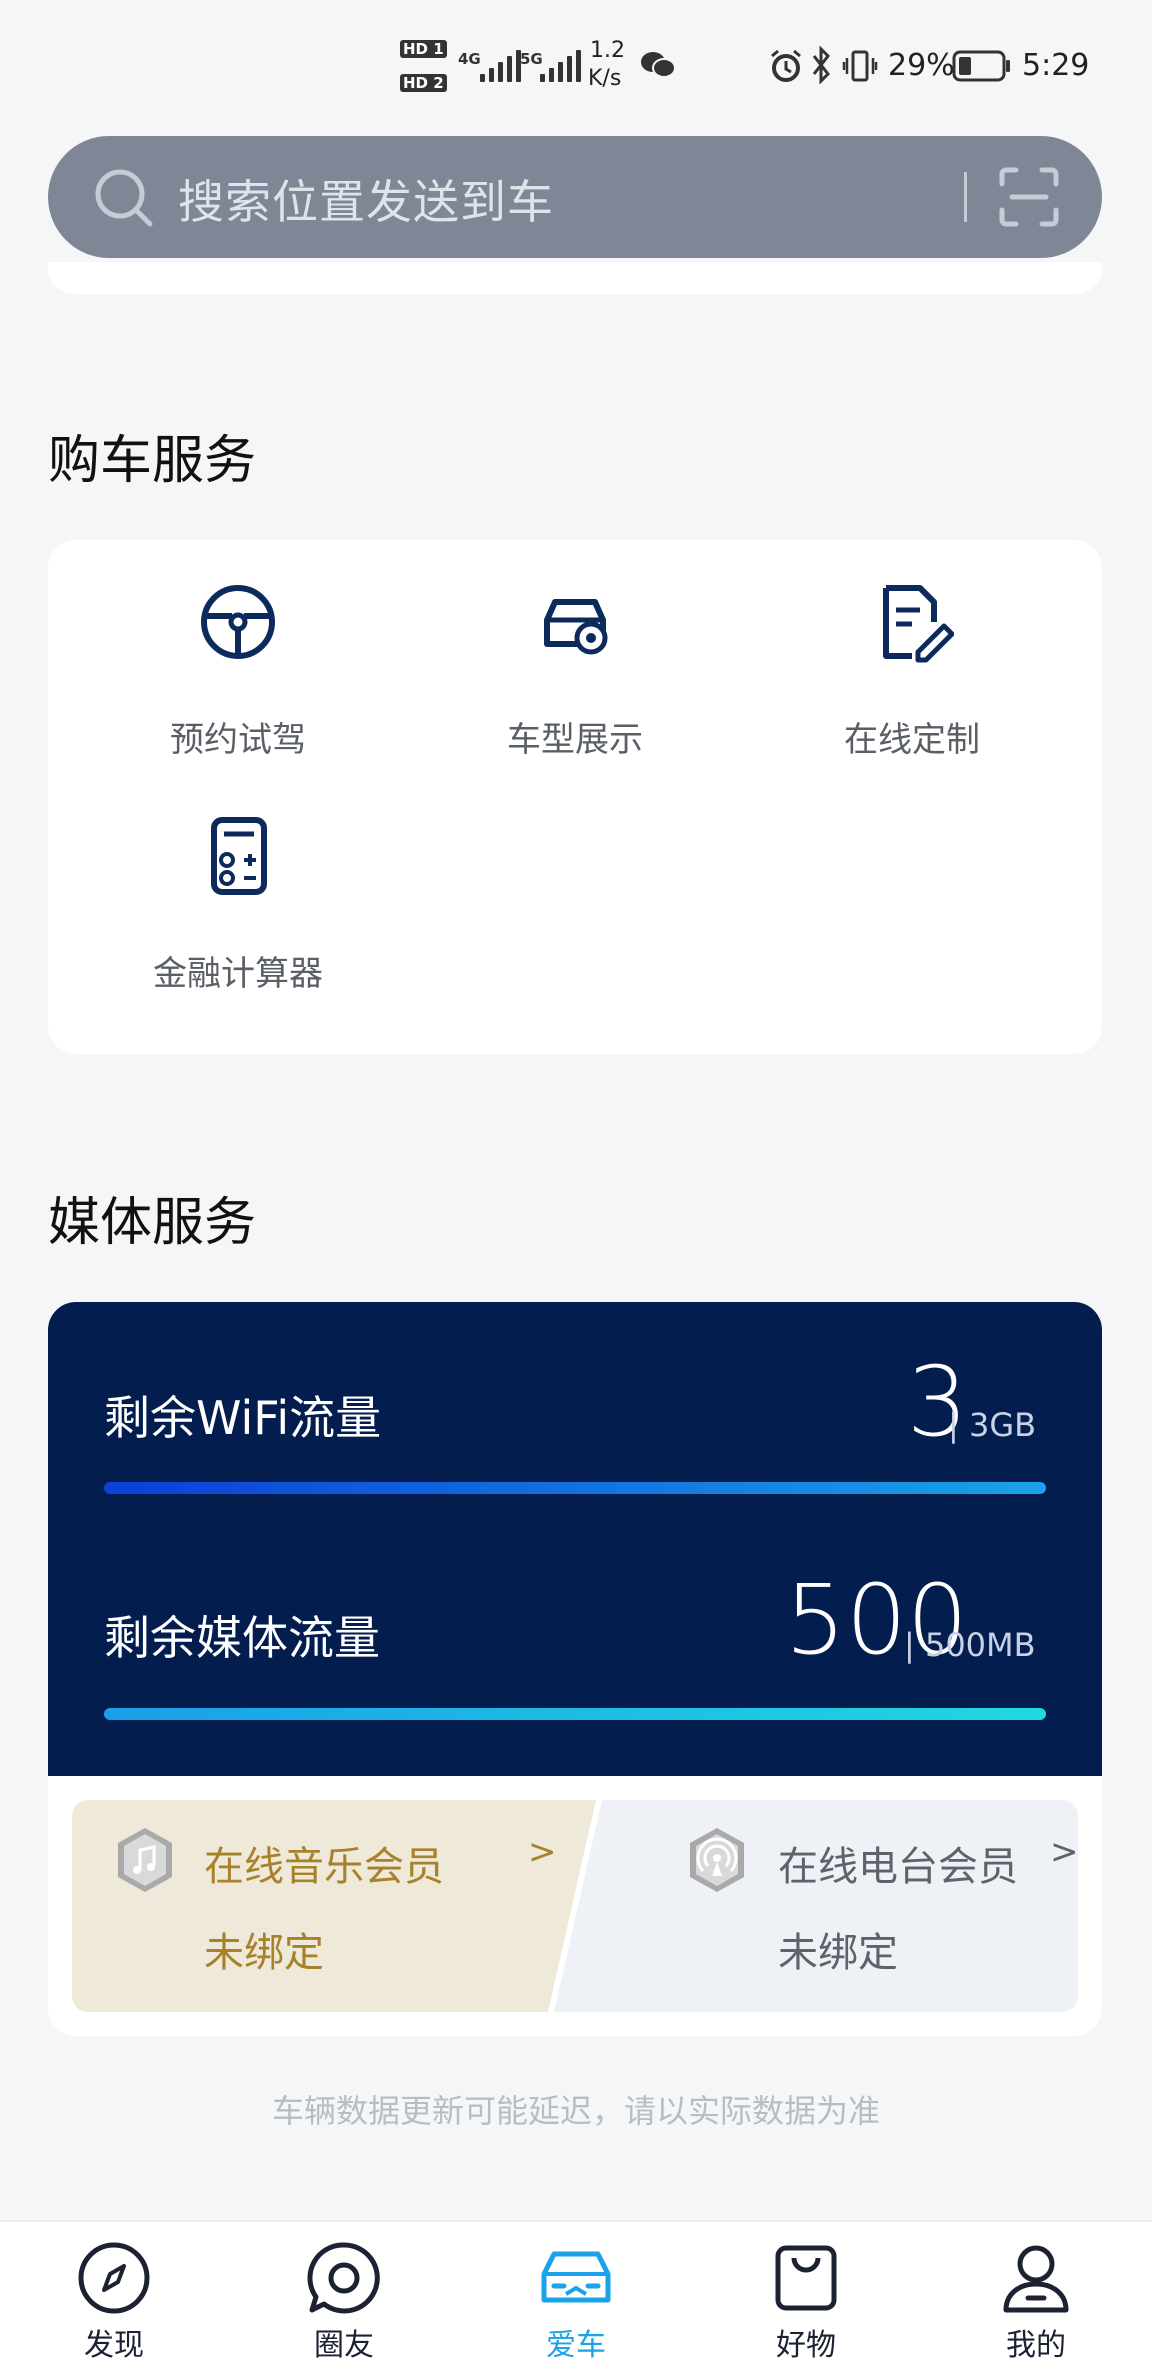 The width and height of the screenshot is (1152, 2378). I want to click on section-title-media: 媒体服务, so click(152, 1223).